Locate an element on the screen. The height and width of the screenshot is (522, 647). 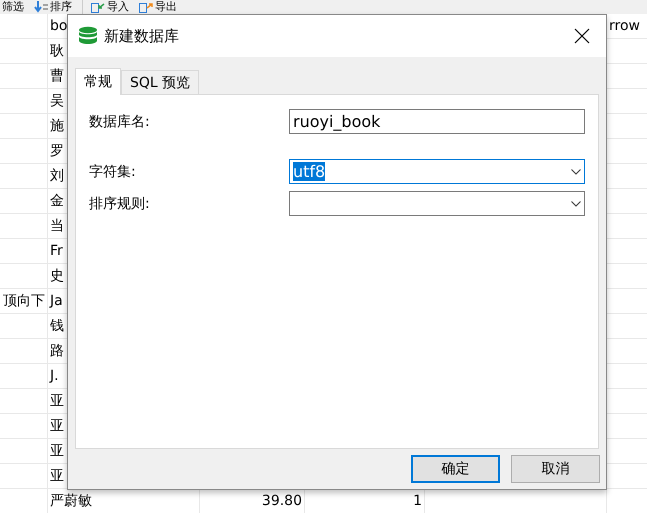
table-cell: 顶向下 is located at coordinates (23, 301).